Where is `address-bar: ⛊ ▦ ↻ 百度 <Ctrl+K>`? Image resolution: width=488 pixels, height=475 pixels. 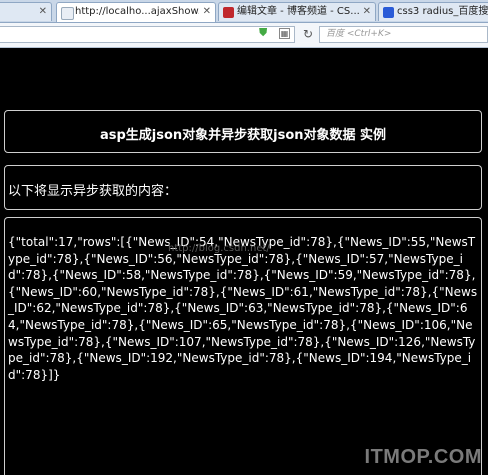
address-bar: ⛊ ▦ ↻ 百度 <Ctrl+K> is located at coordinates (244, 35).